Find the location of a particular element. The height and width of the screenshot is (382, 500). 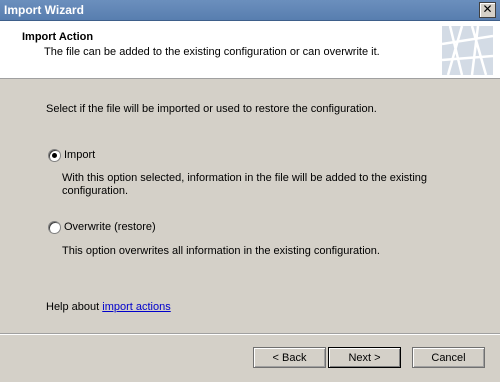

window-title: Import Wizard is located at coordinates (44, 10).